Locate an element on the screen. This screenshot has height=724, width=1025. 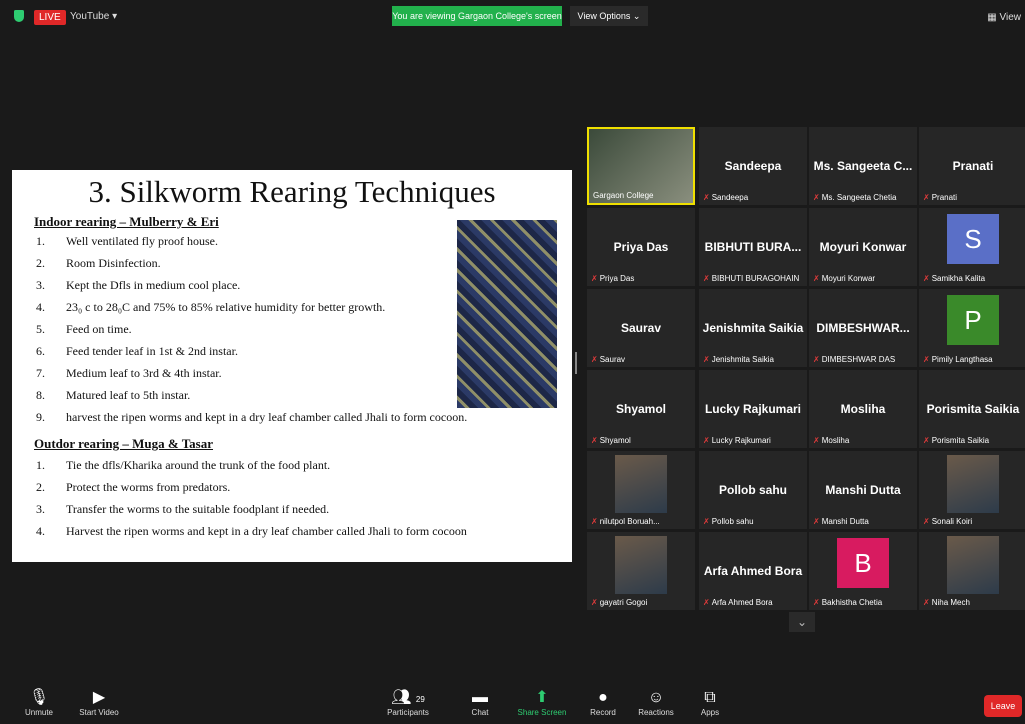
participant-label: ✗ Sandeepa is located at coordinates (726, 197).